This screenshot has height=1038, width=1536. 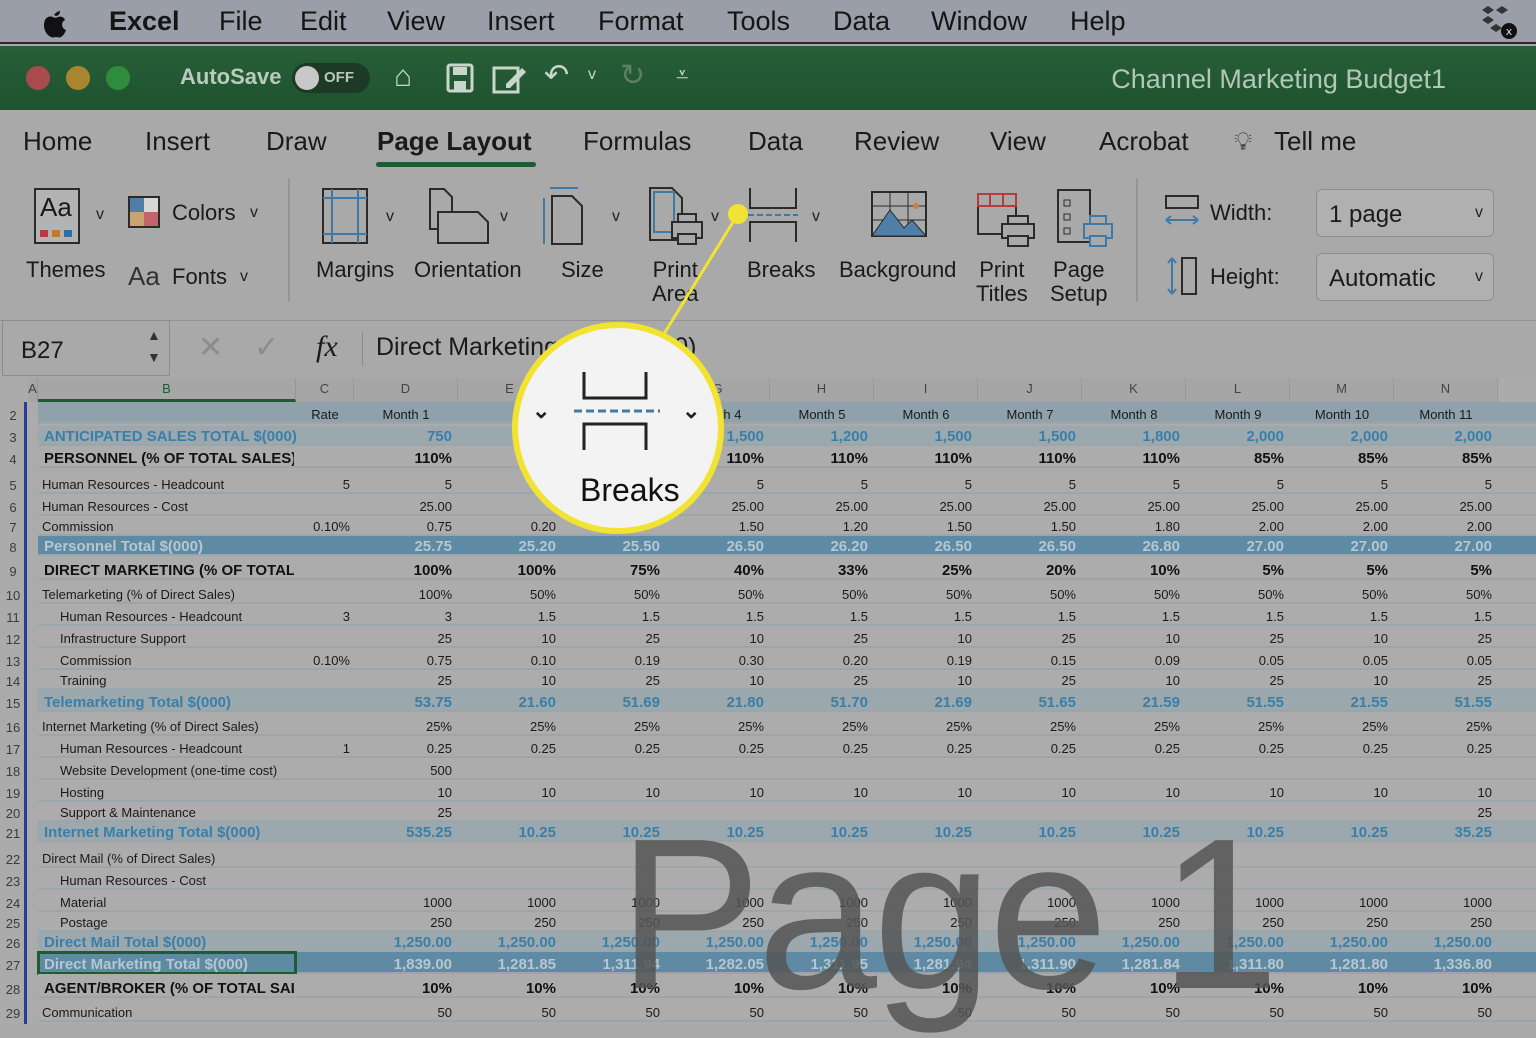 I want to click on menu-format: Format, so click(x=641, y=21).